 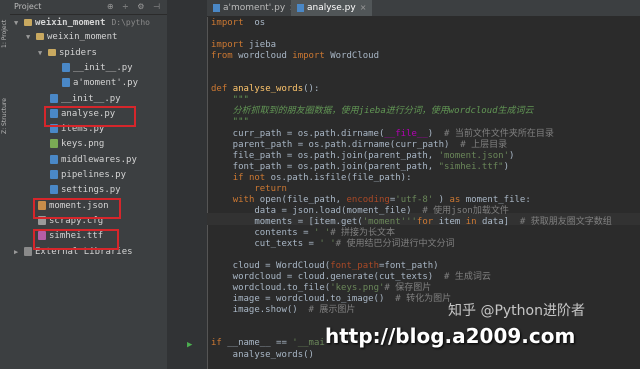 I want to click on code-token: item, so click(x=449, y=221).